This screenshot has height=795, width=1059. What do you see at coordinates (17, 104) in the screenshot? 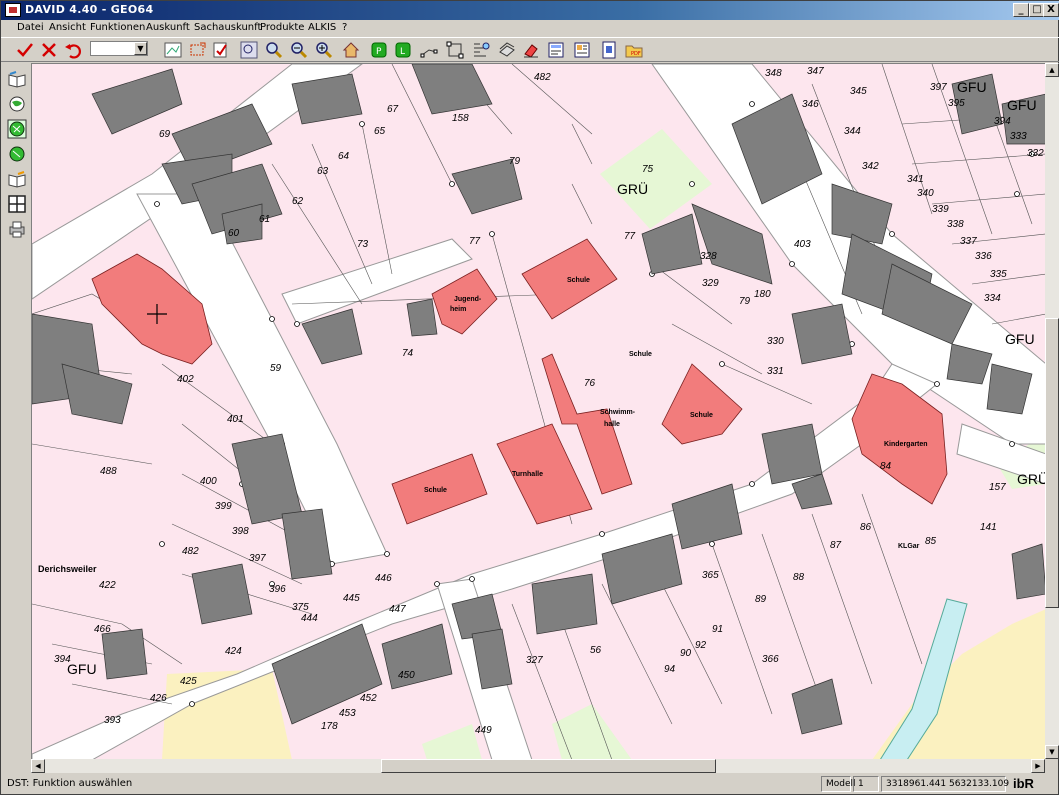
I see `globe-icon` at bounding box center [17, 104].